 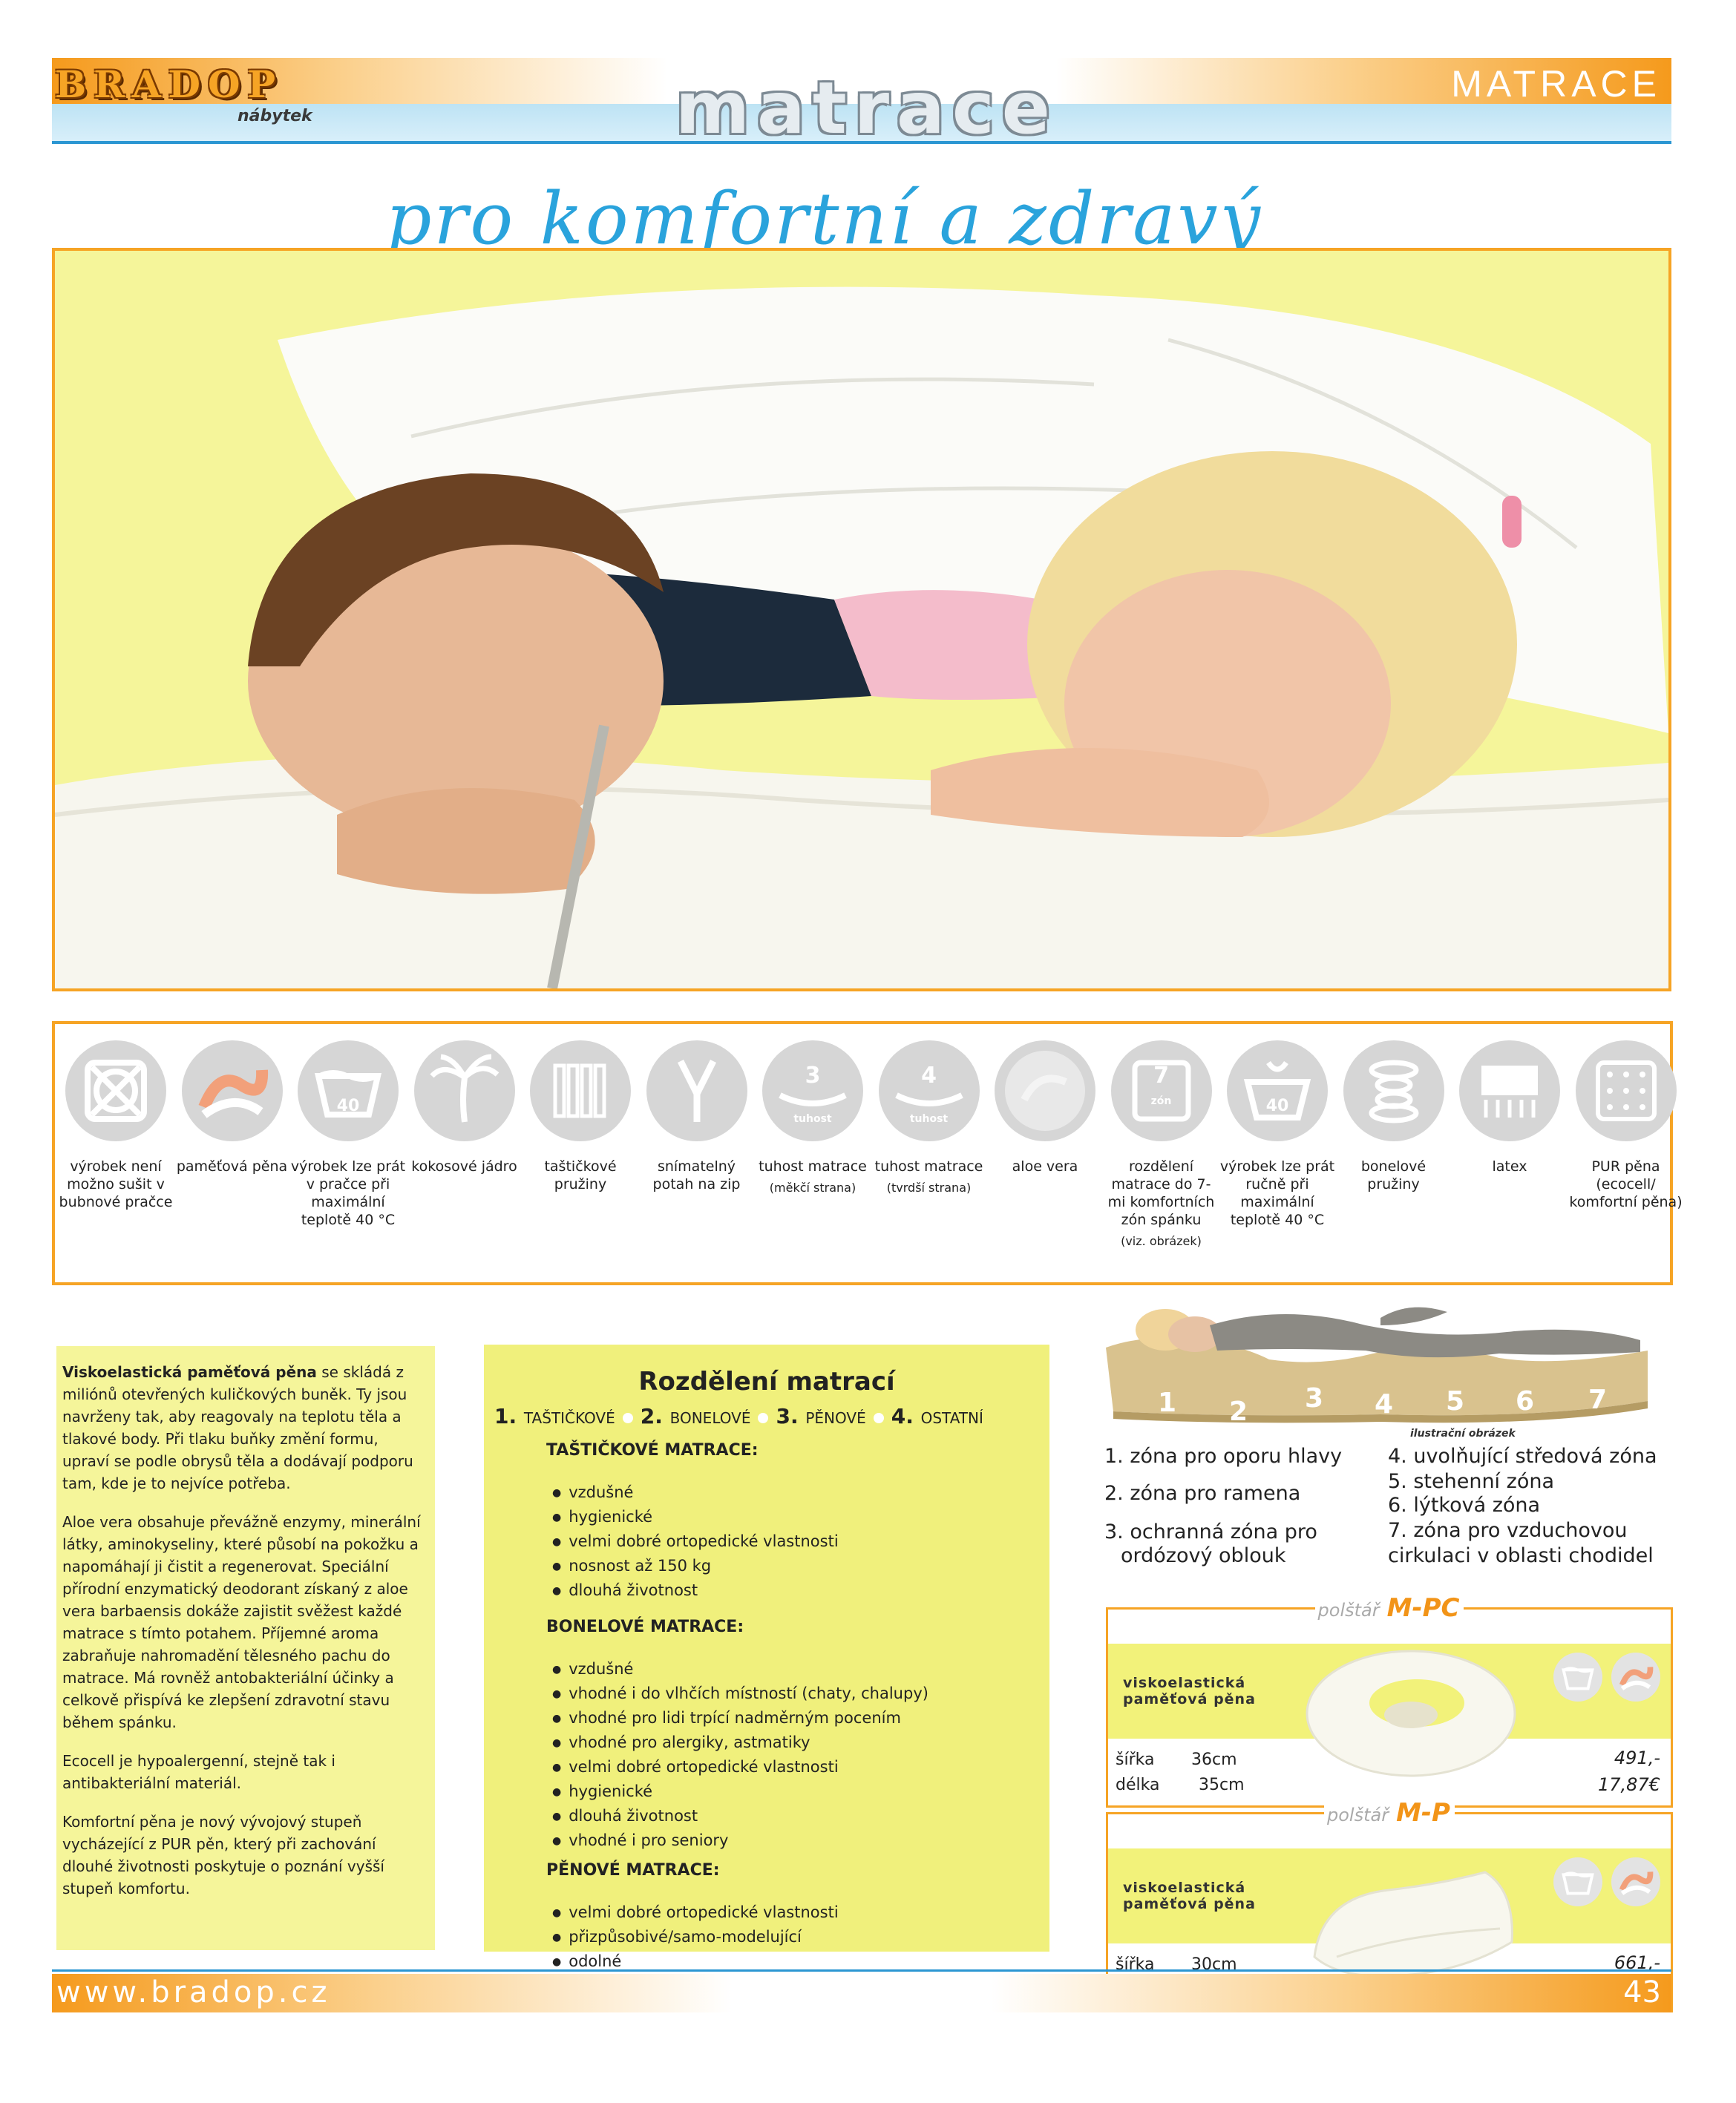 I want to click on zone-number: 1, so click(x=1167, y=1403).